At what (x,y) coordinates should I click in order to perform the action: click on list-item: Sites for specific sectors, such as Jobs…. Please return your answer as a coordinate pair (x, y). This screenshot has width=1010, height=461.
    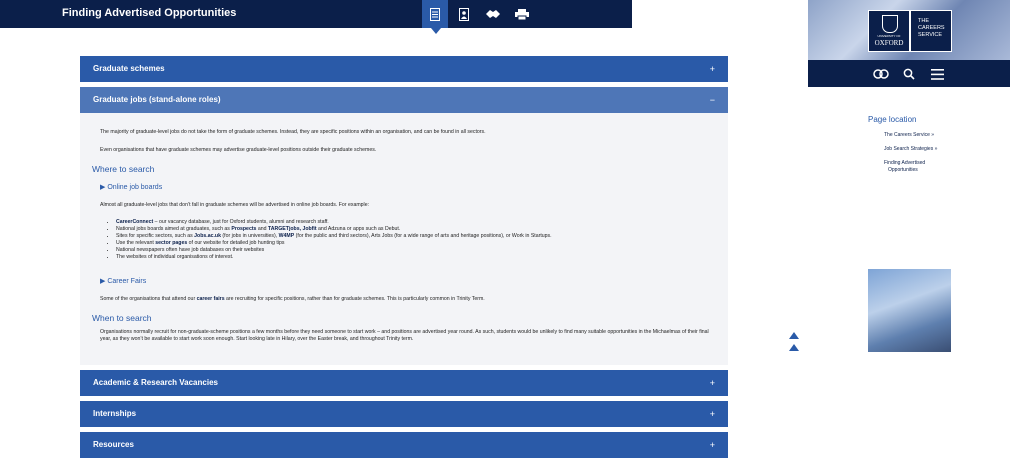
    Looking at the image, I should click on (407, 236).